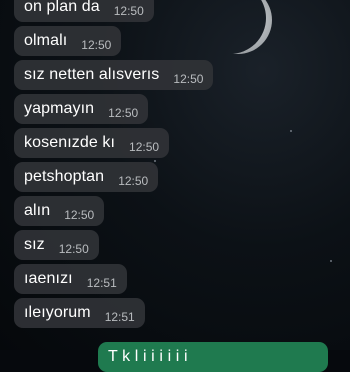  What do you see at coordinates (59, 211) in the screenshot?
I see `message-bubble: alın 12:50` at bounding box center [59, 211].